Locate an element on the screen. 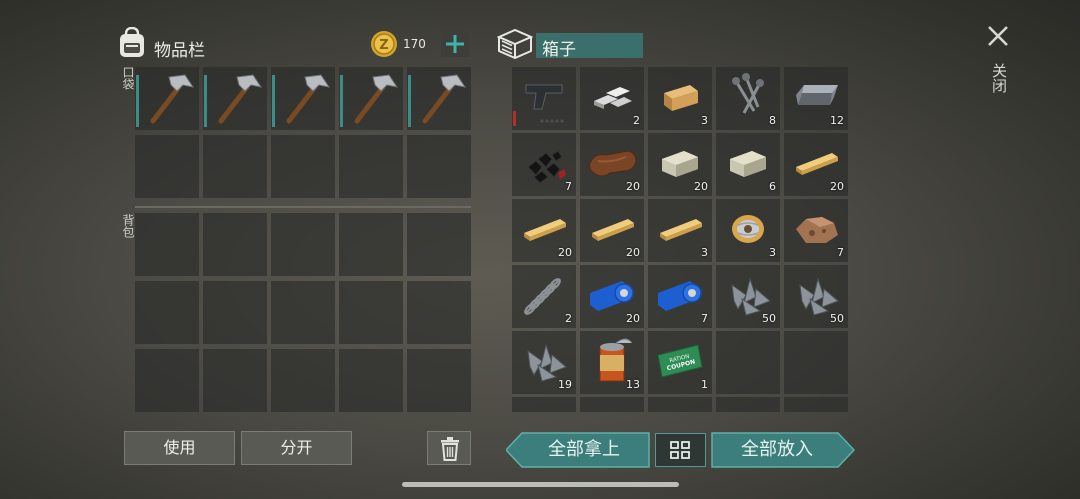 The image size is (1080, 499). box-slot-metal-bars: 2 is located at coordinates (612, 98).